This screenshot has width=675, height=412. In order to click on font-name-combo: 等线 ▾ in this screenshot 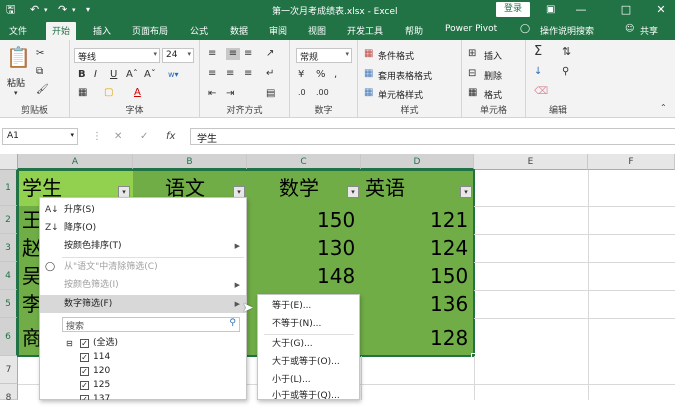, I will do `click(117, 55)`.